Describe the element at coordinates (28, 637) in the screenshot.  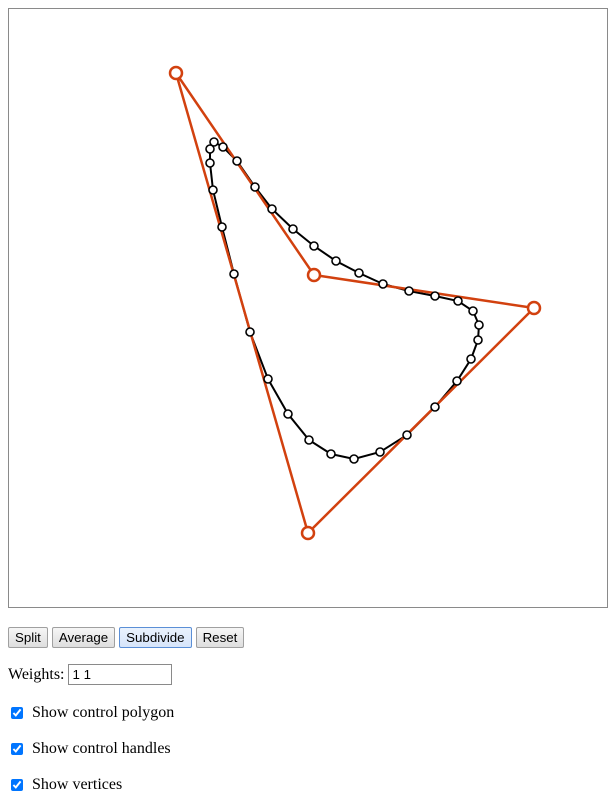
I see `split-button: Split` at that location.